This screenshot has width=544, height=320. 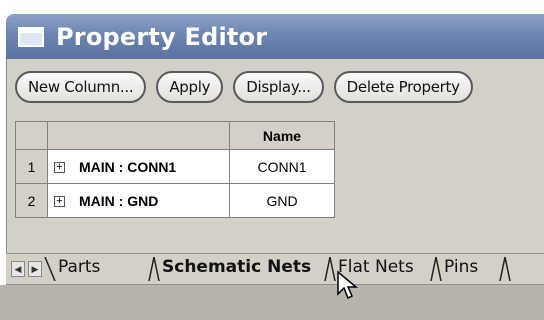 I want to click on name-cell: GND, so click(x=282, y=200).